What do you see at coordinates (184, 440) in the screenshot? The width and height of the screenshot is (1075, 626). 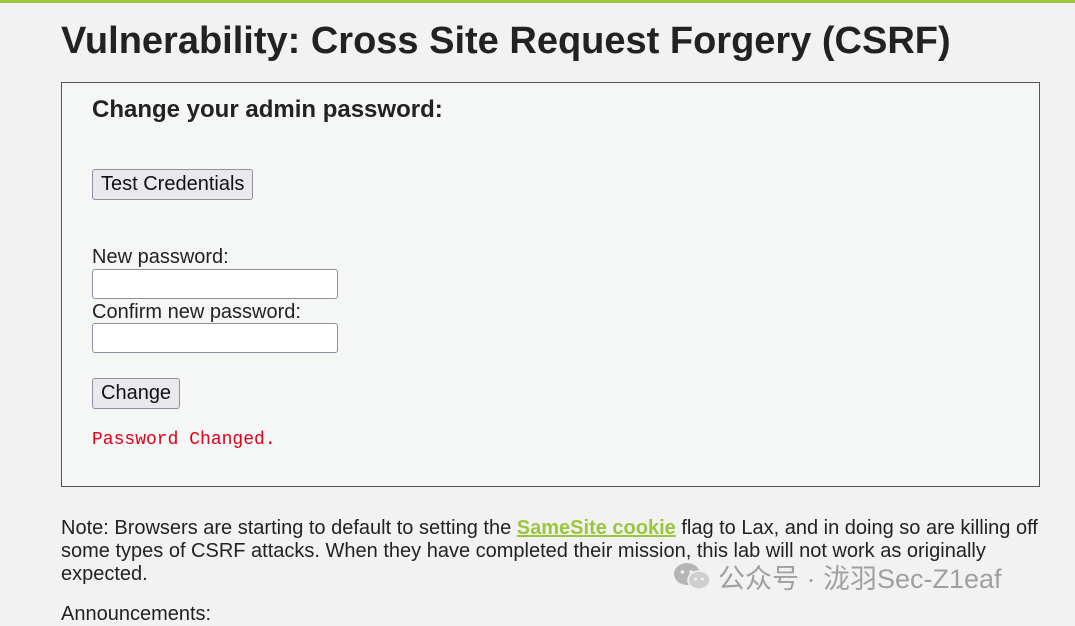 I see `status-message: Password Changed.` at bounding box center [184, 440].